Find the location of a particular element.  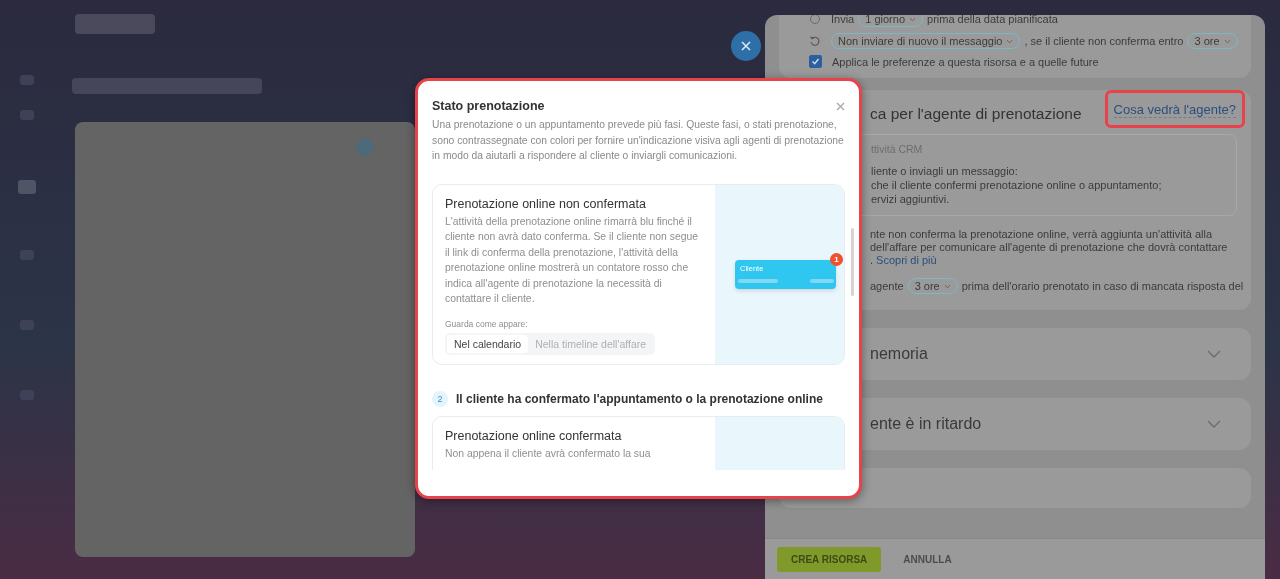

checkbox is located at coordinates (815, 61).